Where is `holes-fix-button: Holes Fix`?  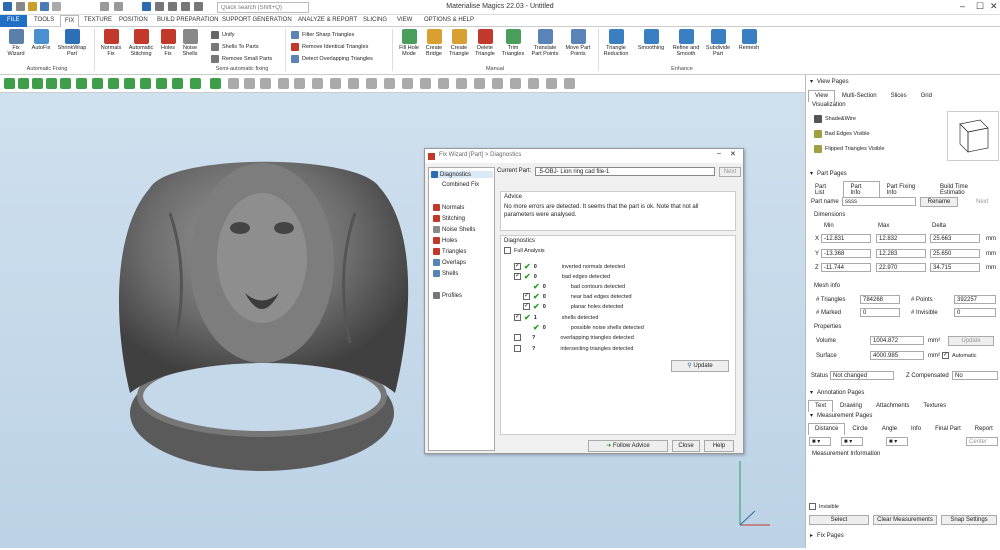
holes-fix-button: Holes Fix is located at coordinates (168, 43).